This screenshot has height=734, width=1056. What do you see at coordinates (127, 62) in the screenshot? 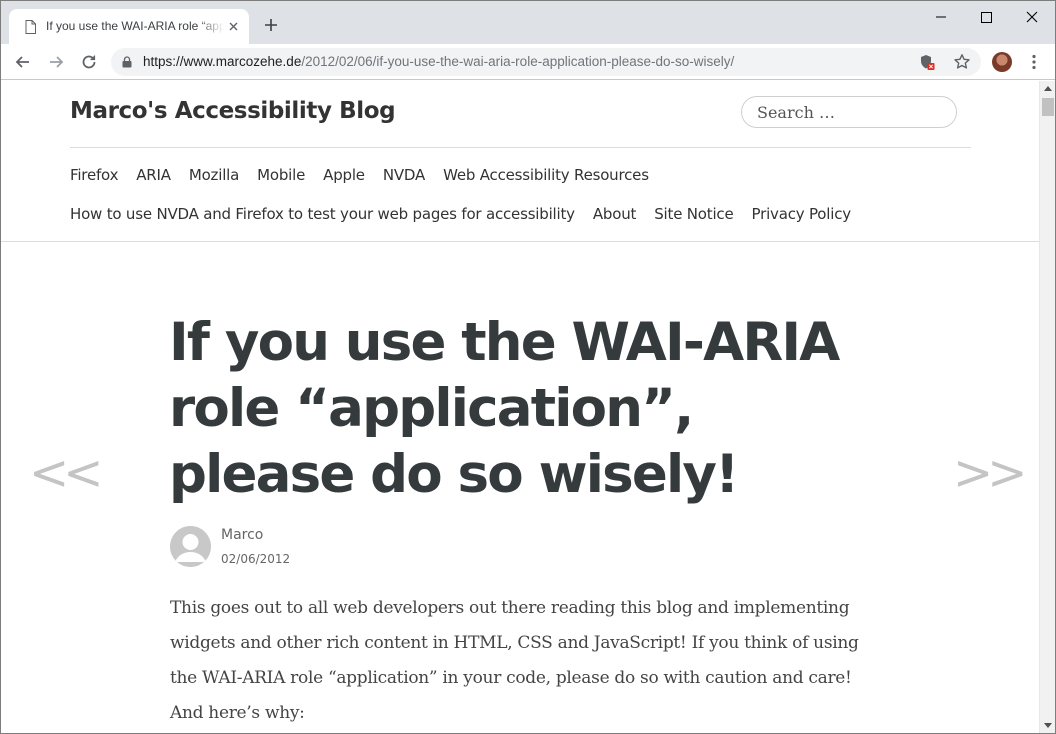
I see `lock-icon` at bounding box center [127, 62].